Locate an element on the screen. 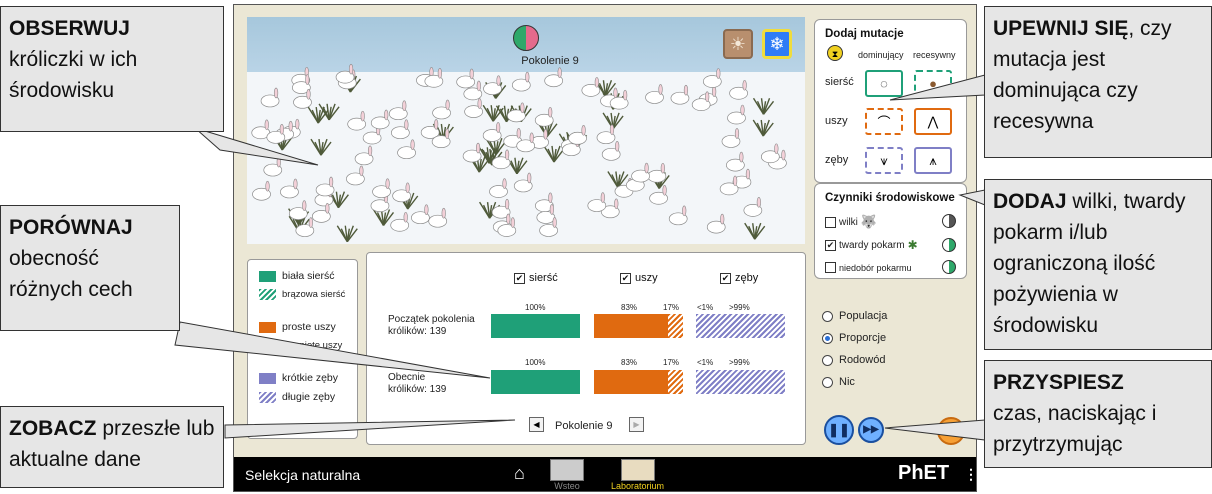 The height and width of the screenshot is (494, 1212). limited-food-label: niedobór pokarmu is located at coordinates (875, 267).